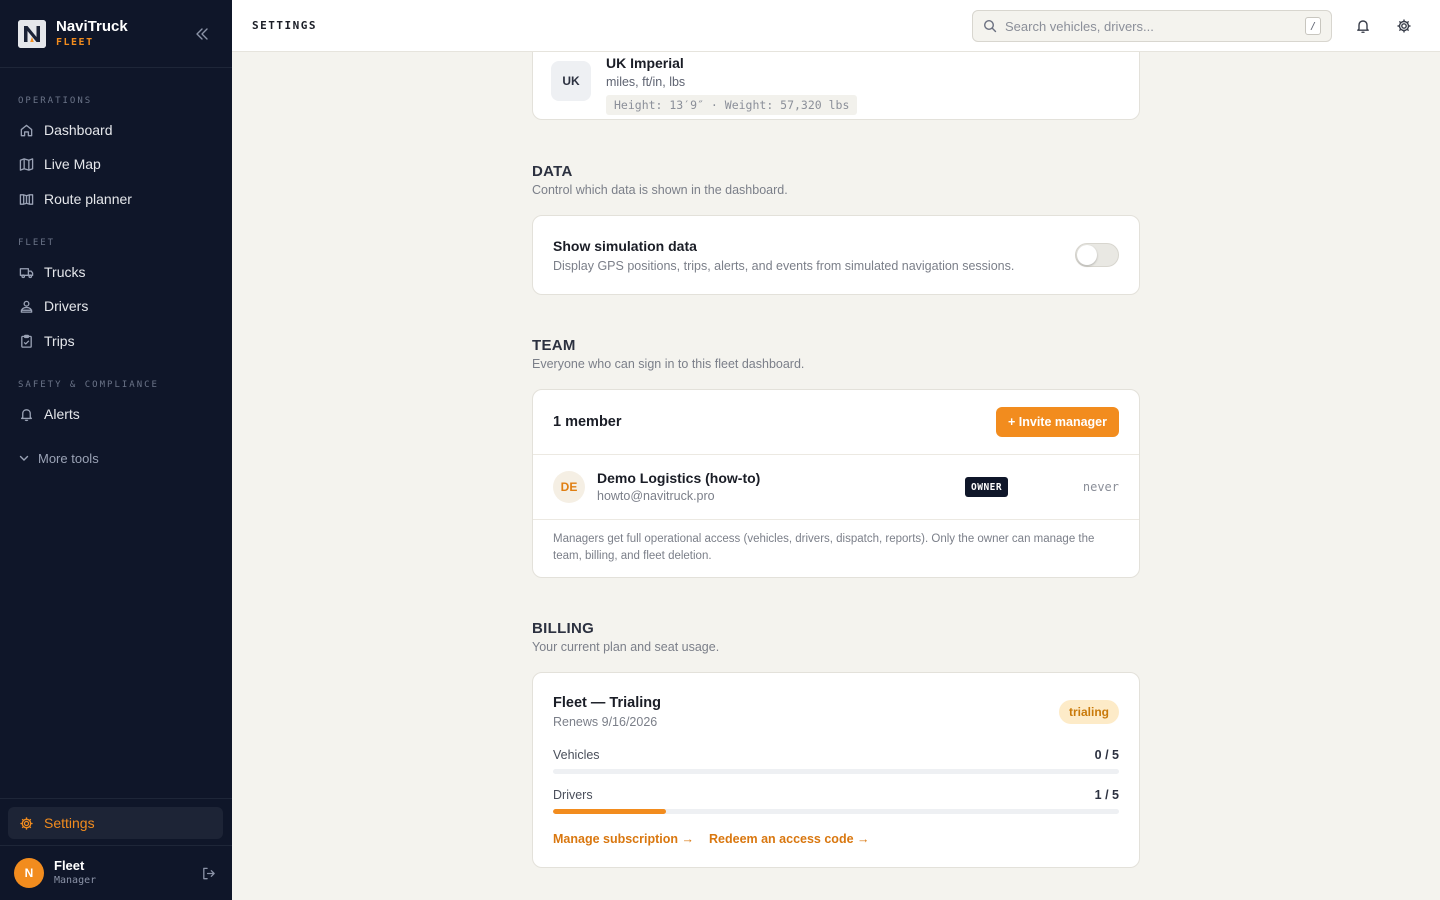  Describe the element at coordinates (610, 811) in the screenshot. I see `usage-bar-fill` at that location.